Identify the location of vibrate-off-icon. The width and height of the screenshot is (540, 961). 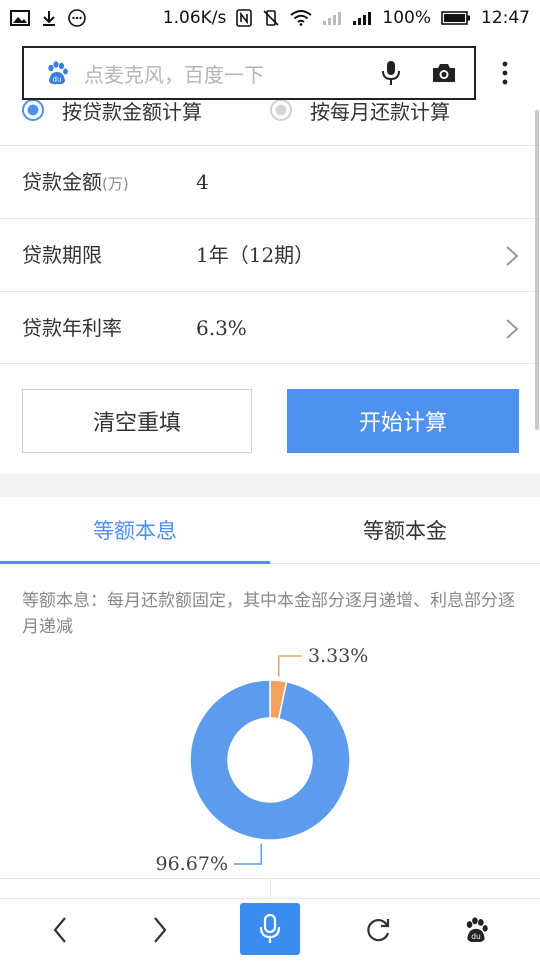
(271, 18).